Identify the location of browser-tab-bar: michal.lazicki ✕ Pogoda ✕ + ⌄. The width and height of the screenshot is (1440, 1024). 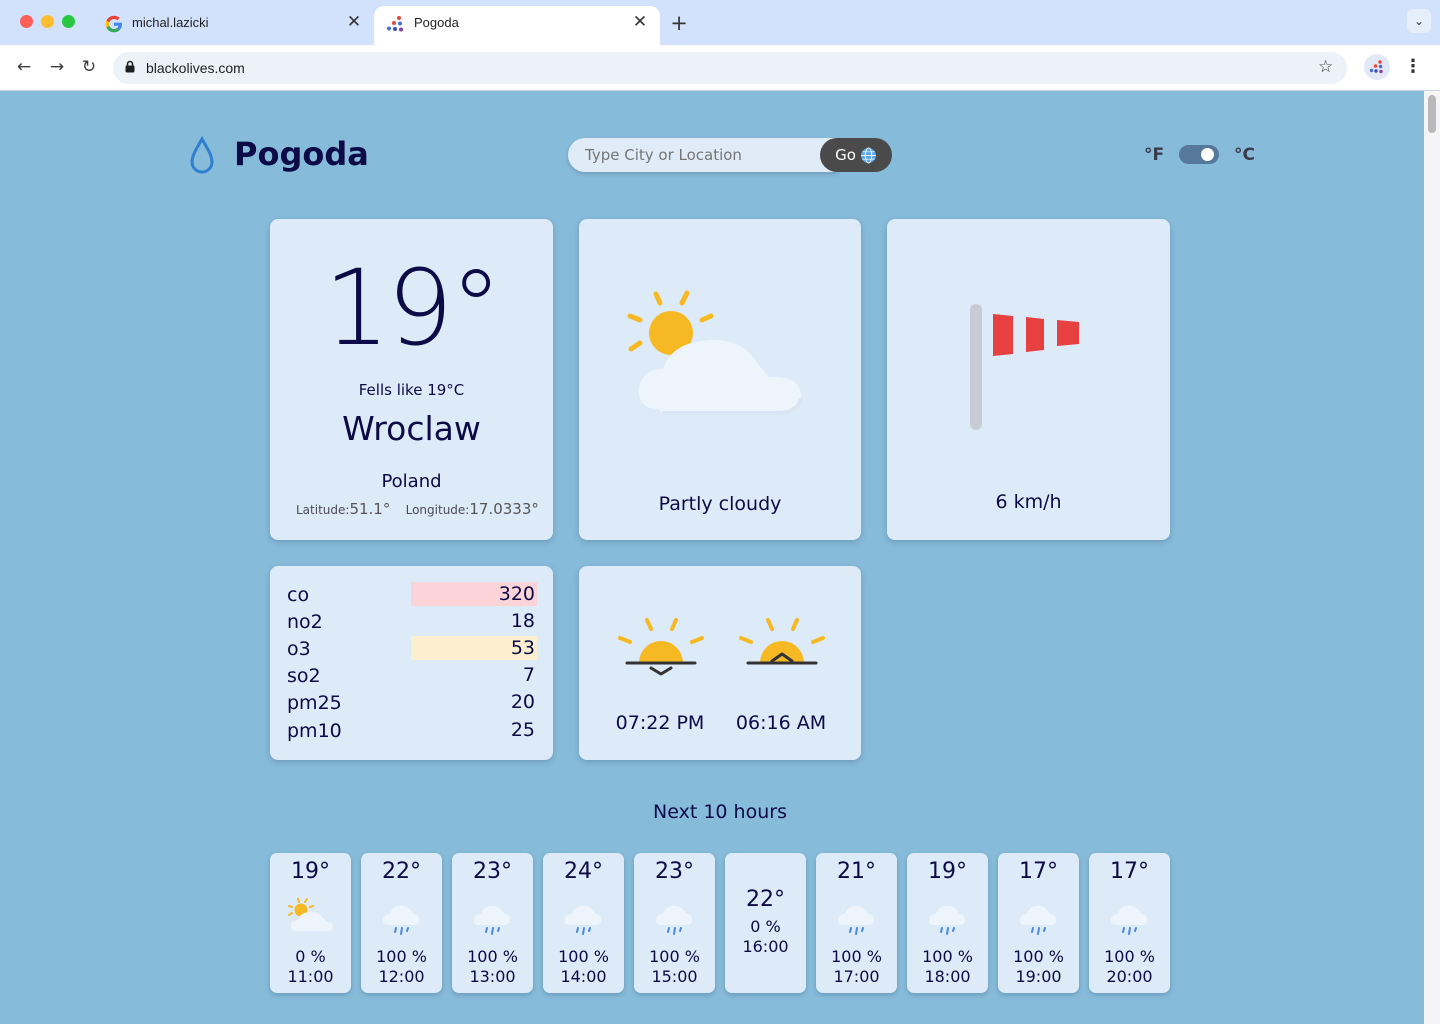
(720, 22).